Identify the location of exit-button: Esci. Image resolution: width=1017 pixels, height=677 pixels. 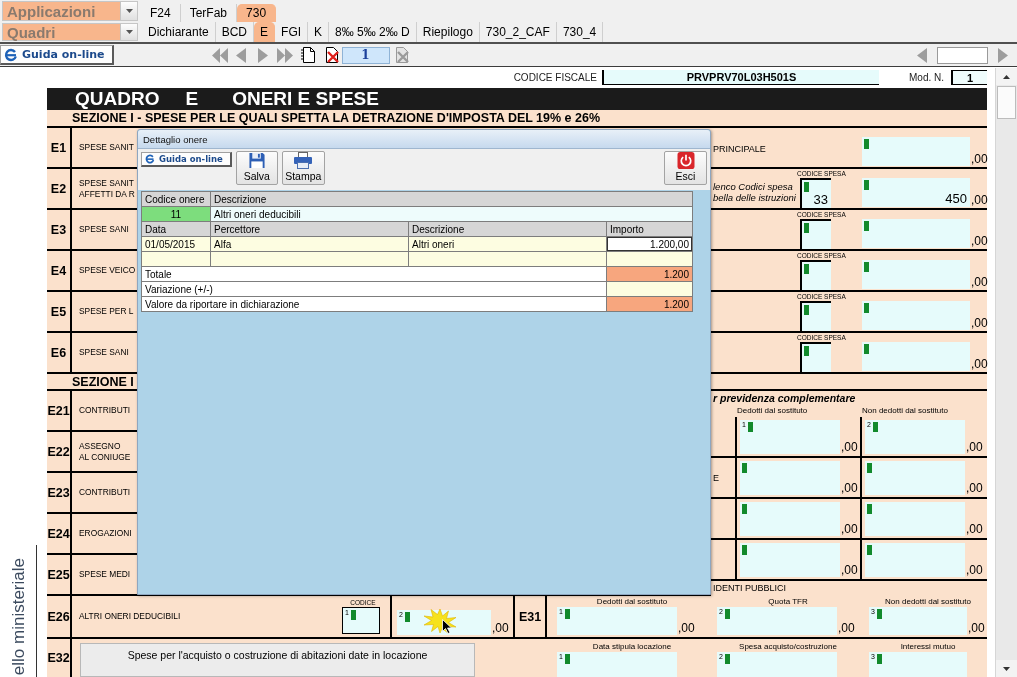
(685, 168).